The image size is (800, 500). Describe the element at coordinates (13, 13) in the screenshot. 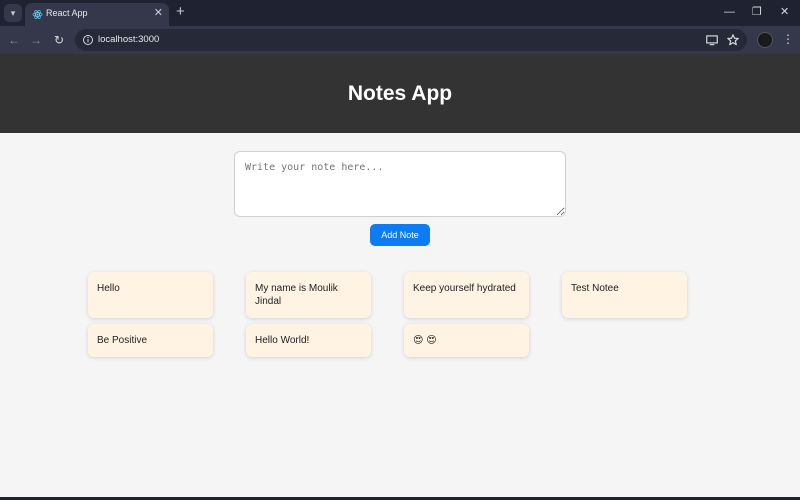

I see `tab-search-button: ▾` at that location.